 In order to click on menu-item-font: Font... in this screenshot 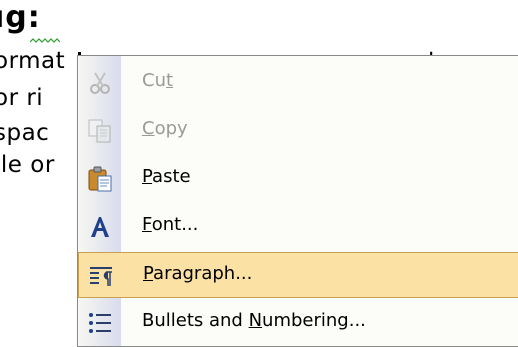, I will do `click(298, 227)`.